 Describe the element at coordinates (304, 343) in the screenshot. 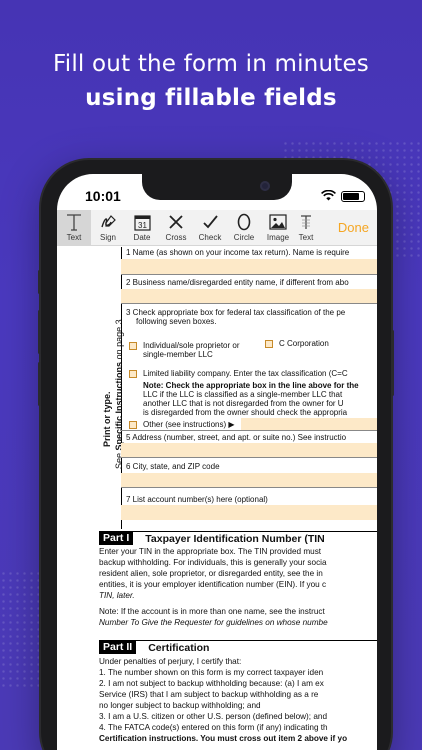

I see `checkbox-ccorp-label: C Corporation` at that location.